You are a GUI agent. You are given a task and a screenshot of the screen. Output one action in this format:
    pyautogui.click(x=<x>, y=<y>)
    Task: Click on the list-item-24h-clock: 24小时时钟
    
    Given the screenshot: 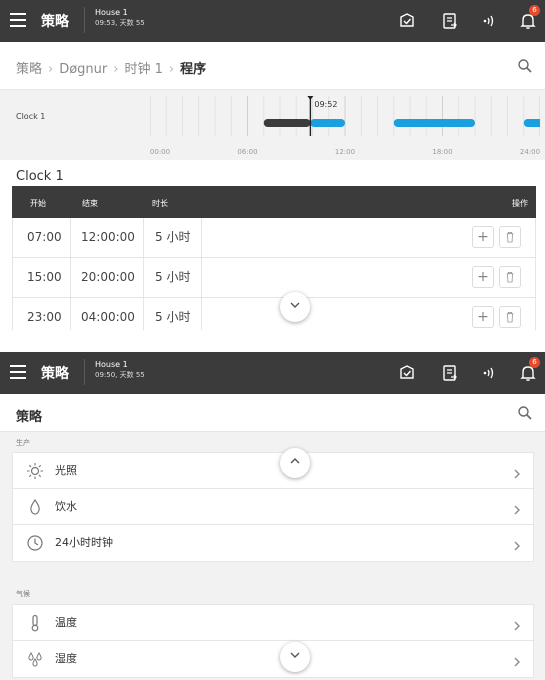 What is the action you would take?
    pyautogui.click(x=273, y=543)
    